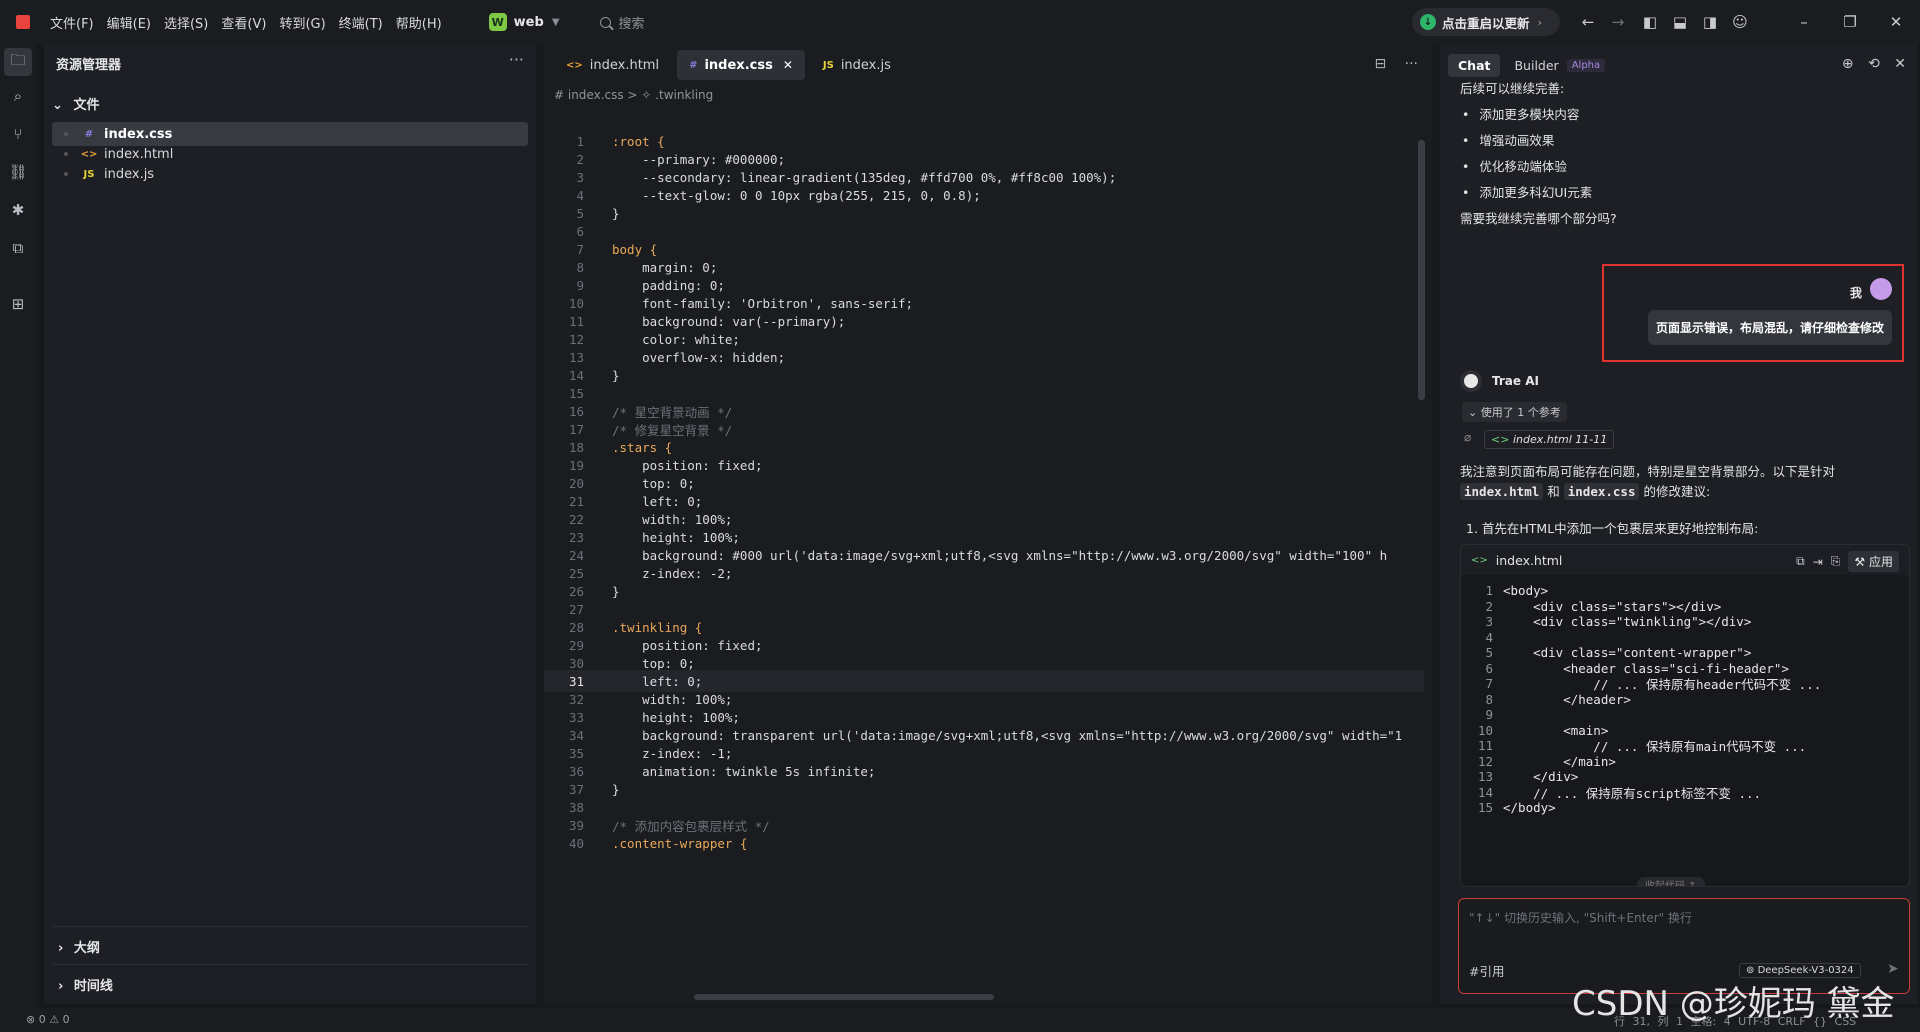 The image size is (1920, 1032). I want to click on file-name: index.html, so click(139, 154).